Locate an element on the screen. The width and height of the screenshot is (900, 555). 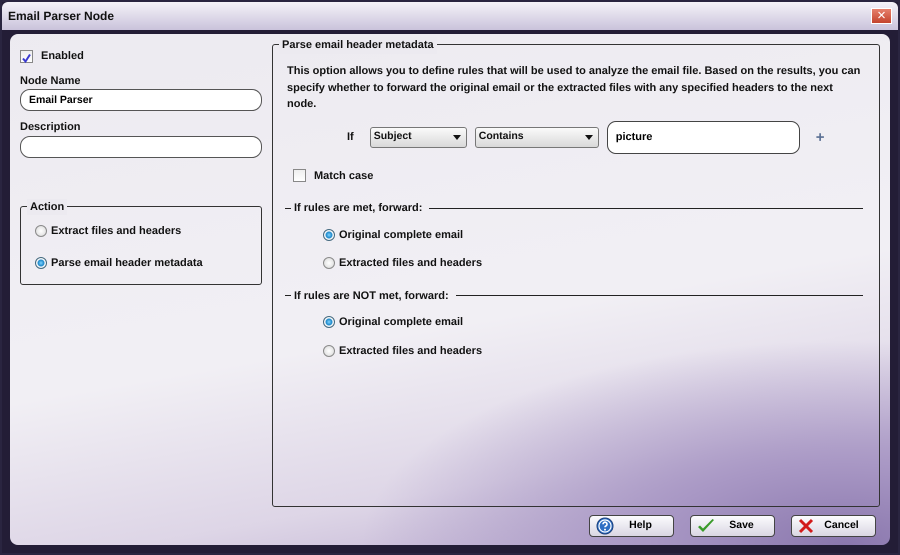
if-label: If is located at coordinates (350, 137).